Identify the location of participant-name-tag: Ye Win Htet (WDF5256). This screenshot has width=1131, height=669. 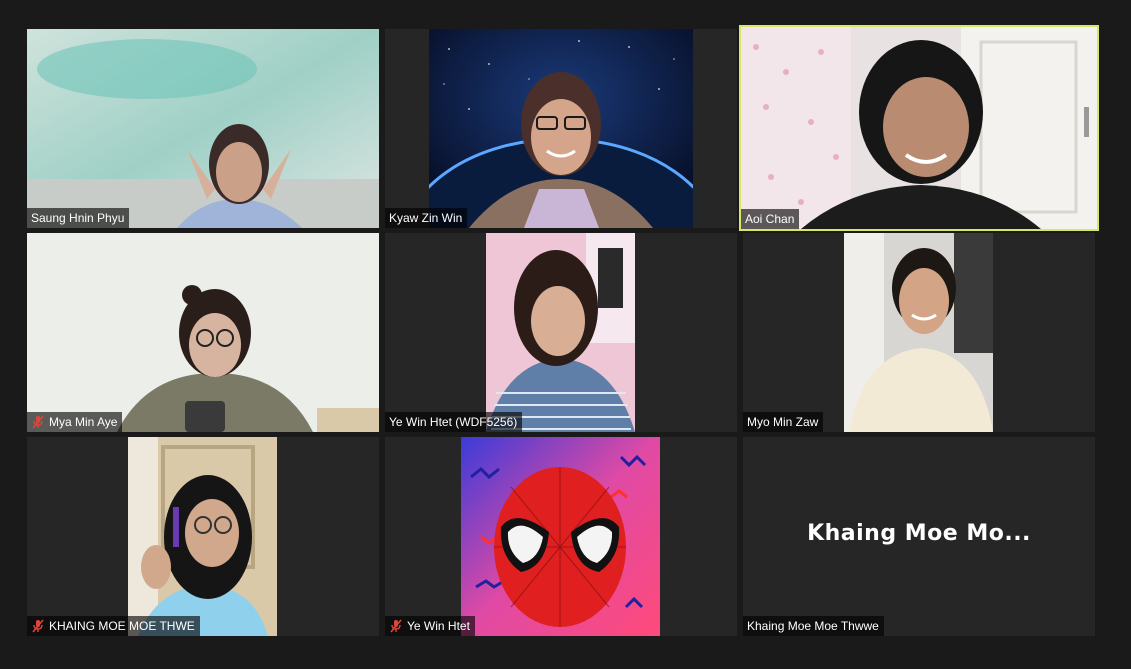
(454, 422).